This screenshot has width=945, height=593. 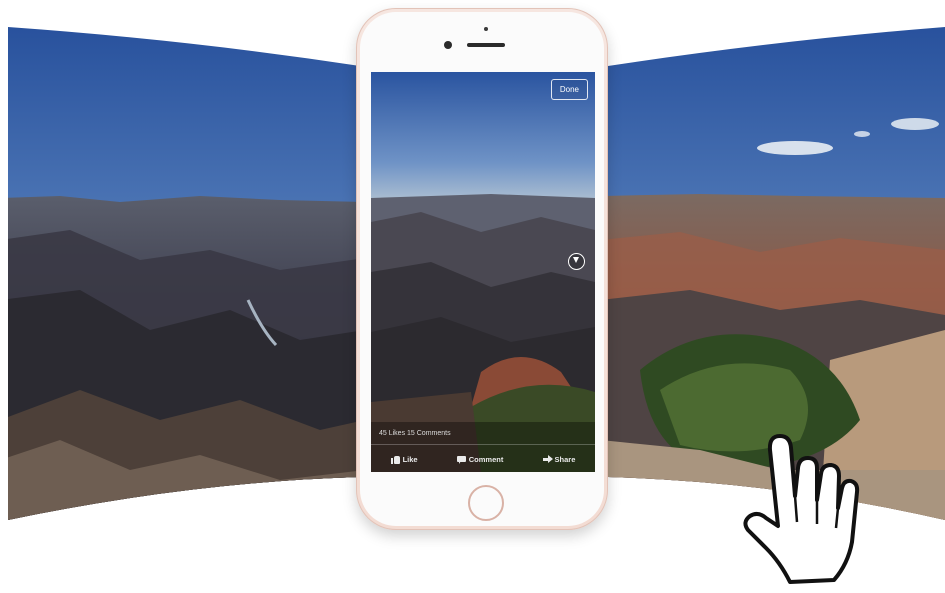 I want to click on comment-button: Comment, so click(x=480, y=459).